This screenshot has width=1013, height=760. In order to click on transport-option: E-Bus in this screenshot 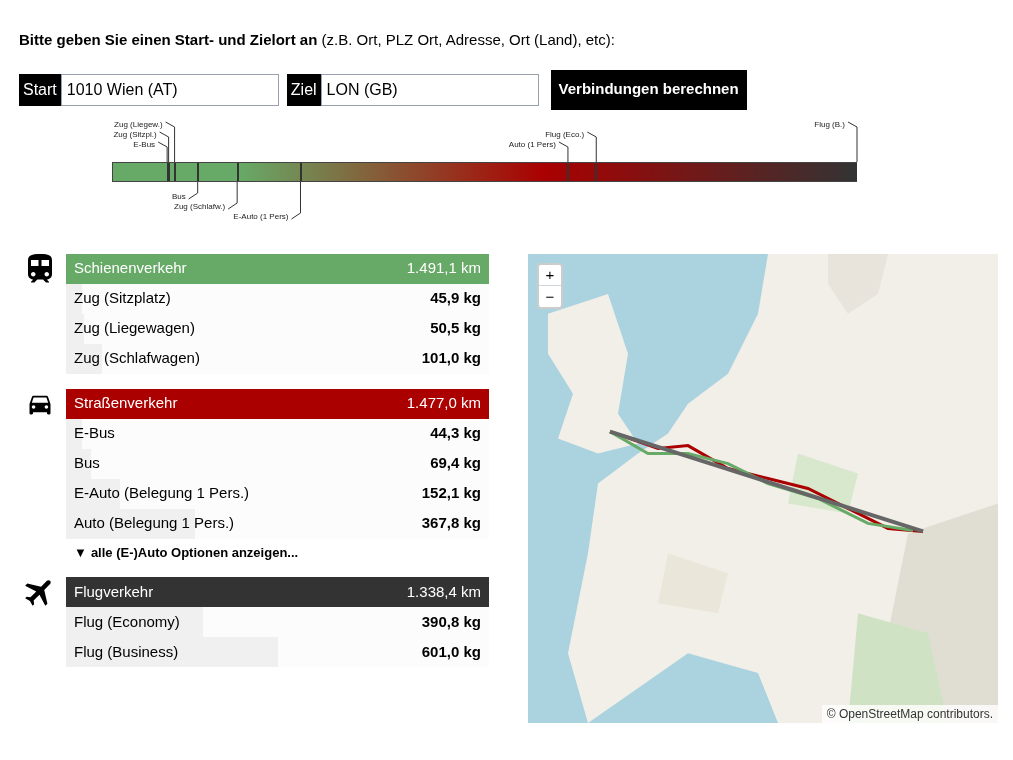, I will do `click(94, 433)`.